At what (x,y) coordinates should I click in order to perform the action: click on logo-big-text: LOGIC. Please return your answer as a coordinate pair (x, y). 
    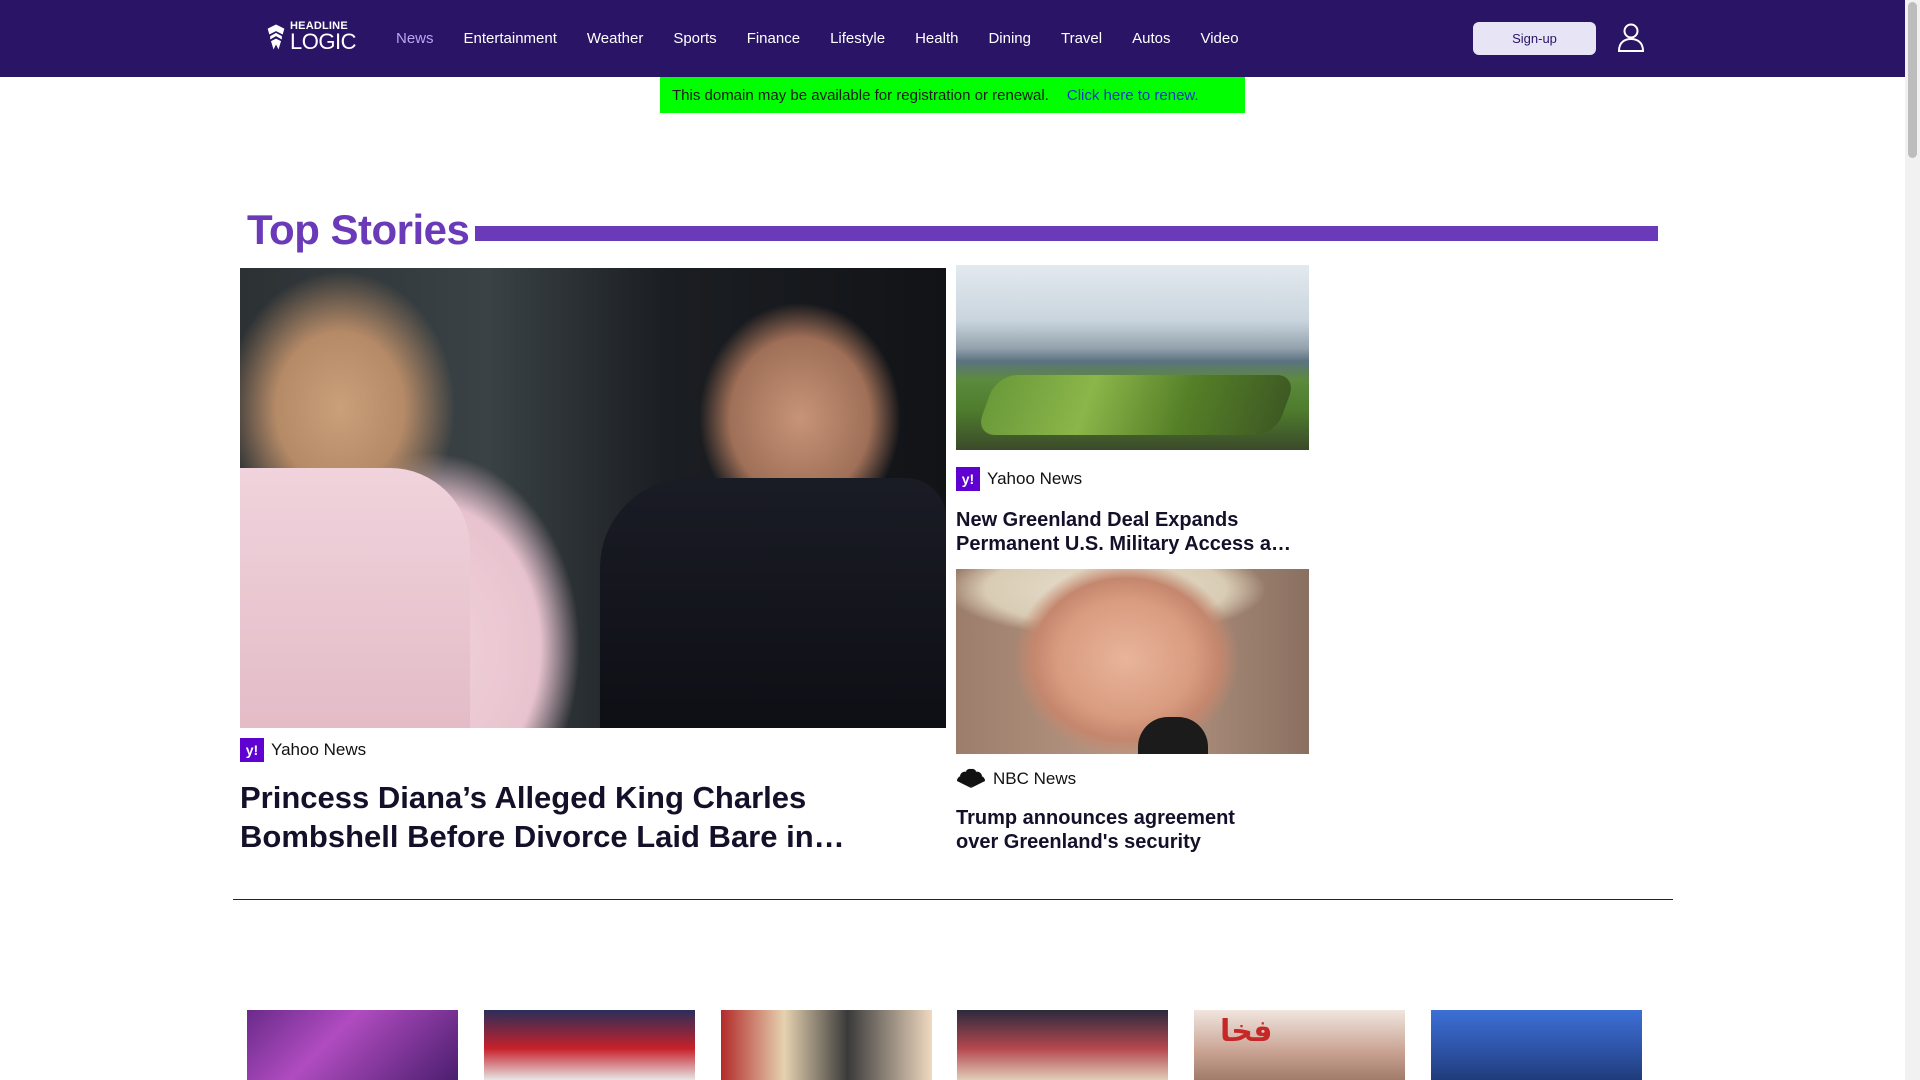
    Looking at the image, I should click on (323, 41).